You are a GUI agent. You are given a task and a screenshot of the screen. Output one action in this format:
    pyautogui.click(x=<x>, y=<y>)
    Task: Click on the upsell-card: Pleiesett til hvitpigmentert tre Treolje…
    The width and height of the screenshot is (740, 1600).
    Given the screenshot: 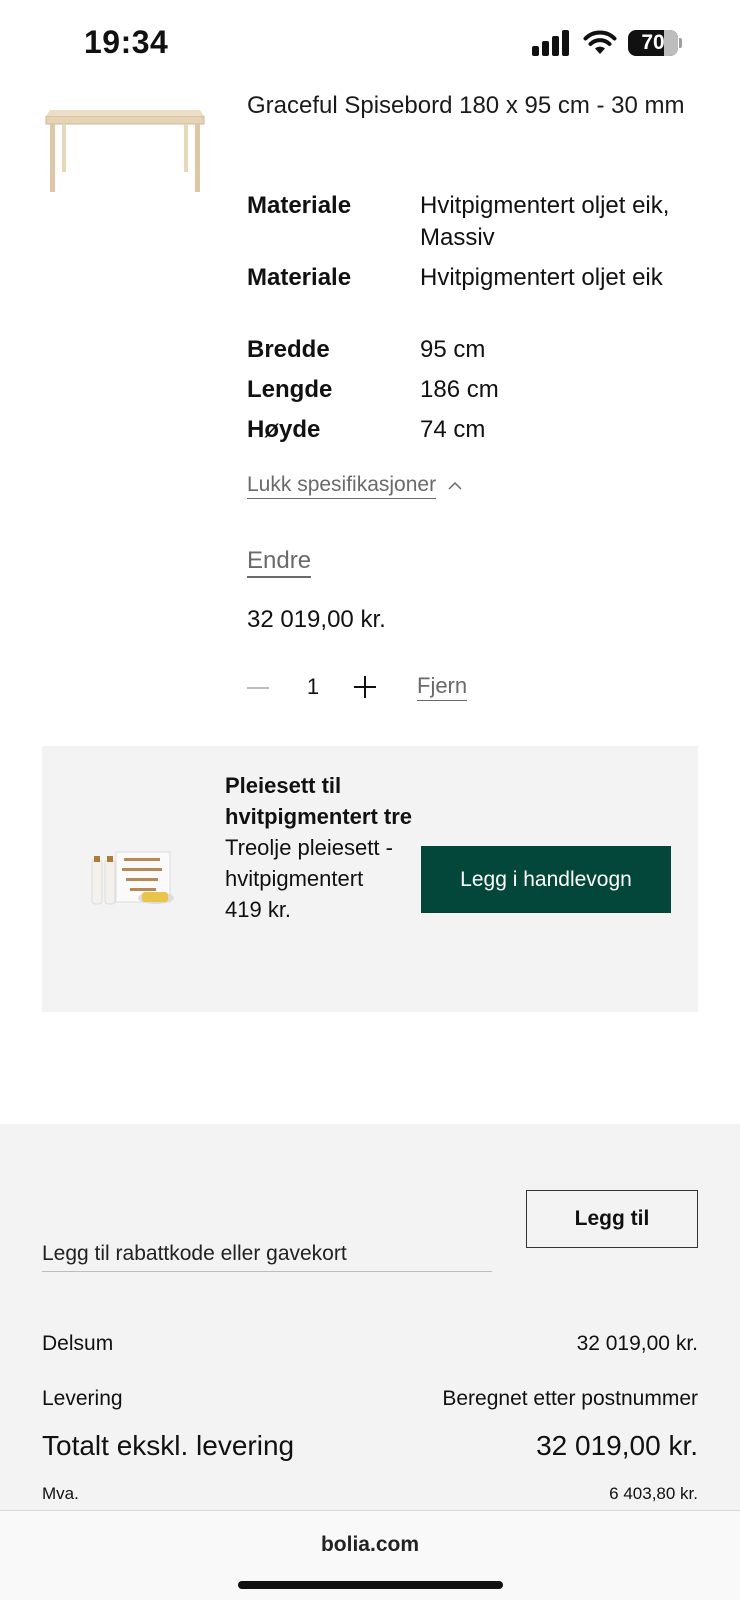 What is the action you would take?
    pyautogui.click(x=370, y=879)
    